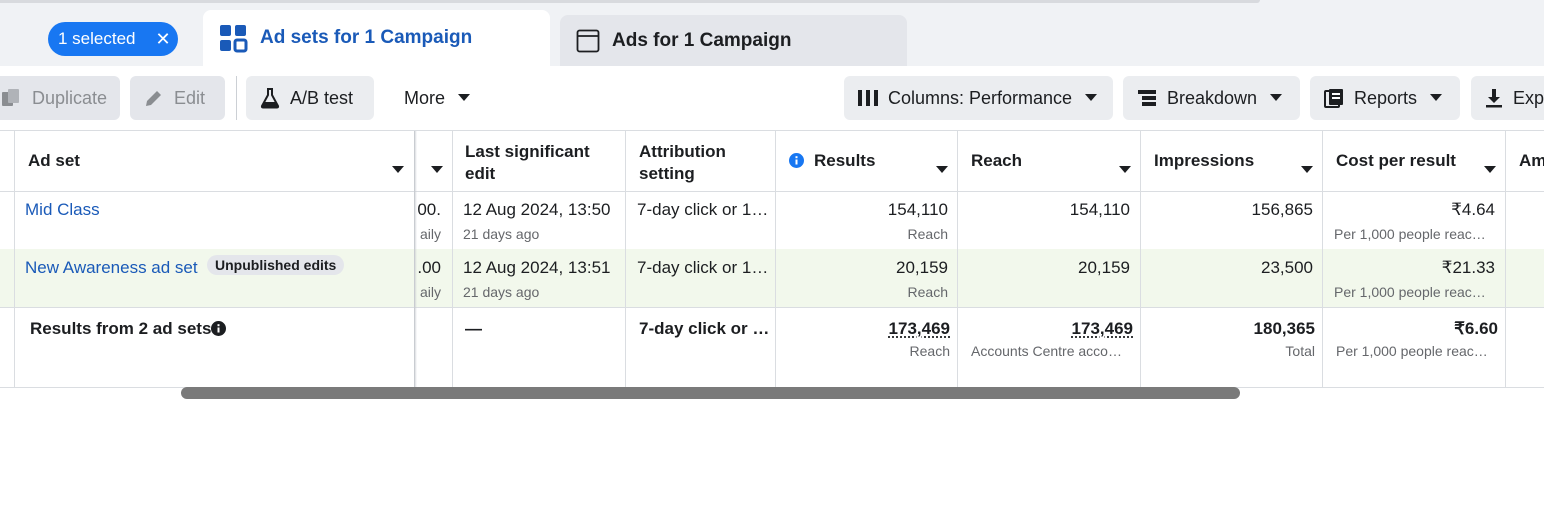 The height and width of the screenshot is (529, 1544). I want to click on breakdown-icon, so click(1147, 98).